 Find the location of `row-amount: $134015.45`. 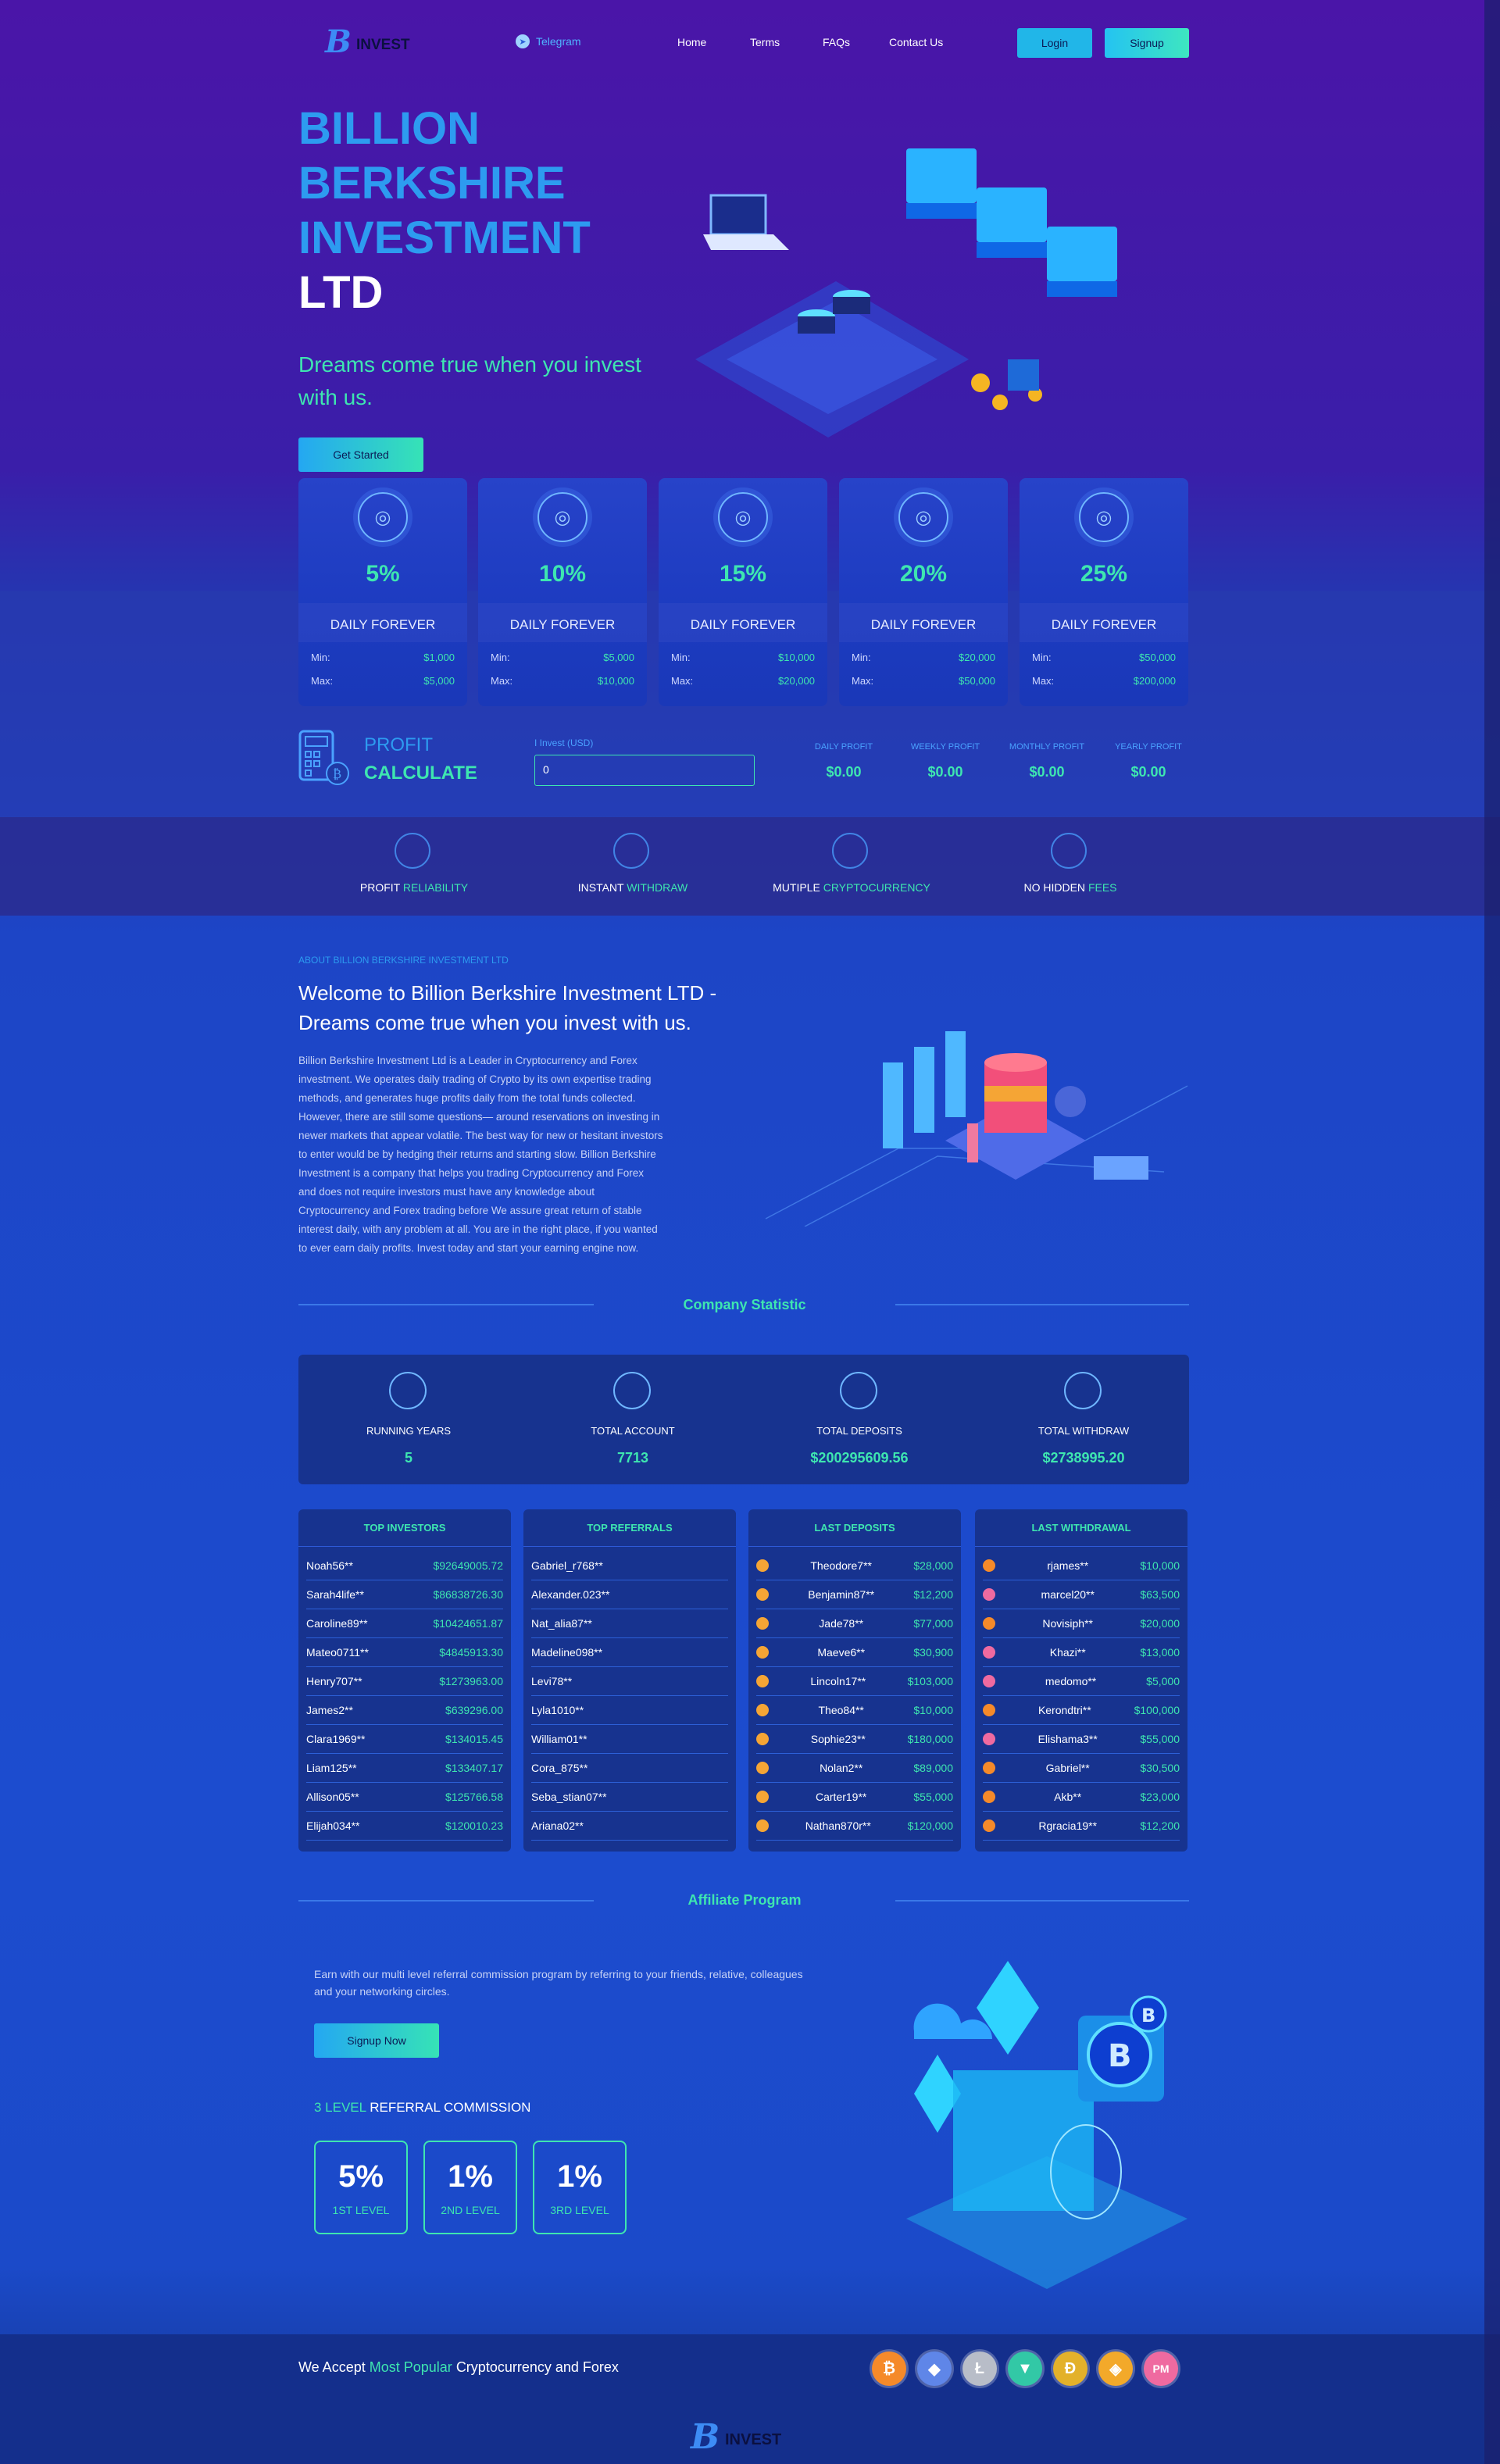

row-amount: $134015.45 is located at coordinates (474, 1739).